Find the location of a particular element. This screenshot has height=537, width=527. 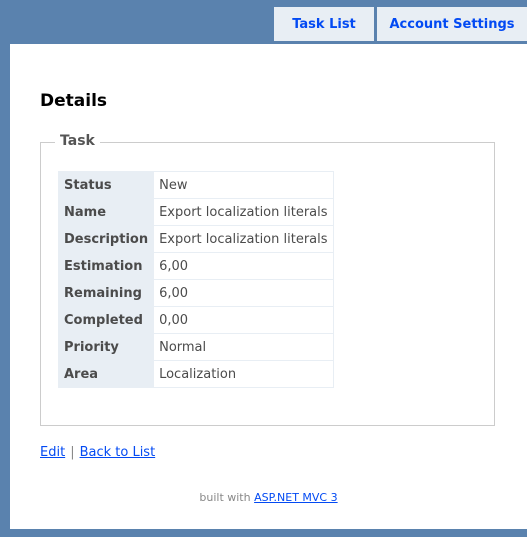

table-row: Completed 0,00 is located at coordinates (195, 320).